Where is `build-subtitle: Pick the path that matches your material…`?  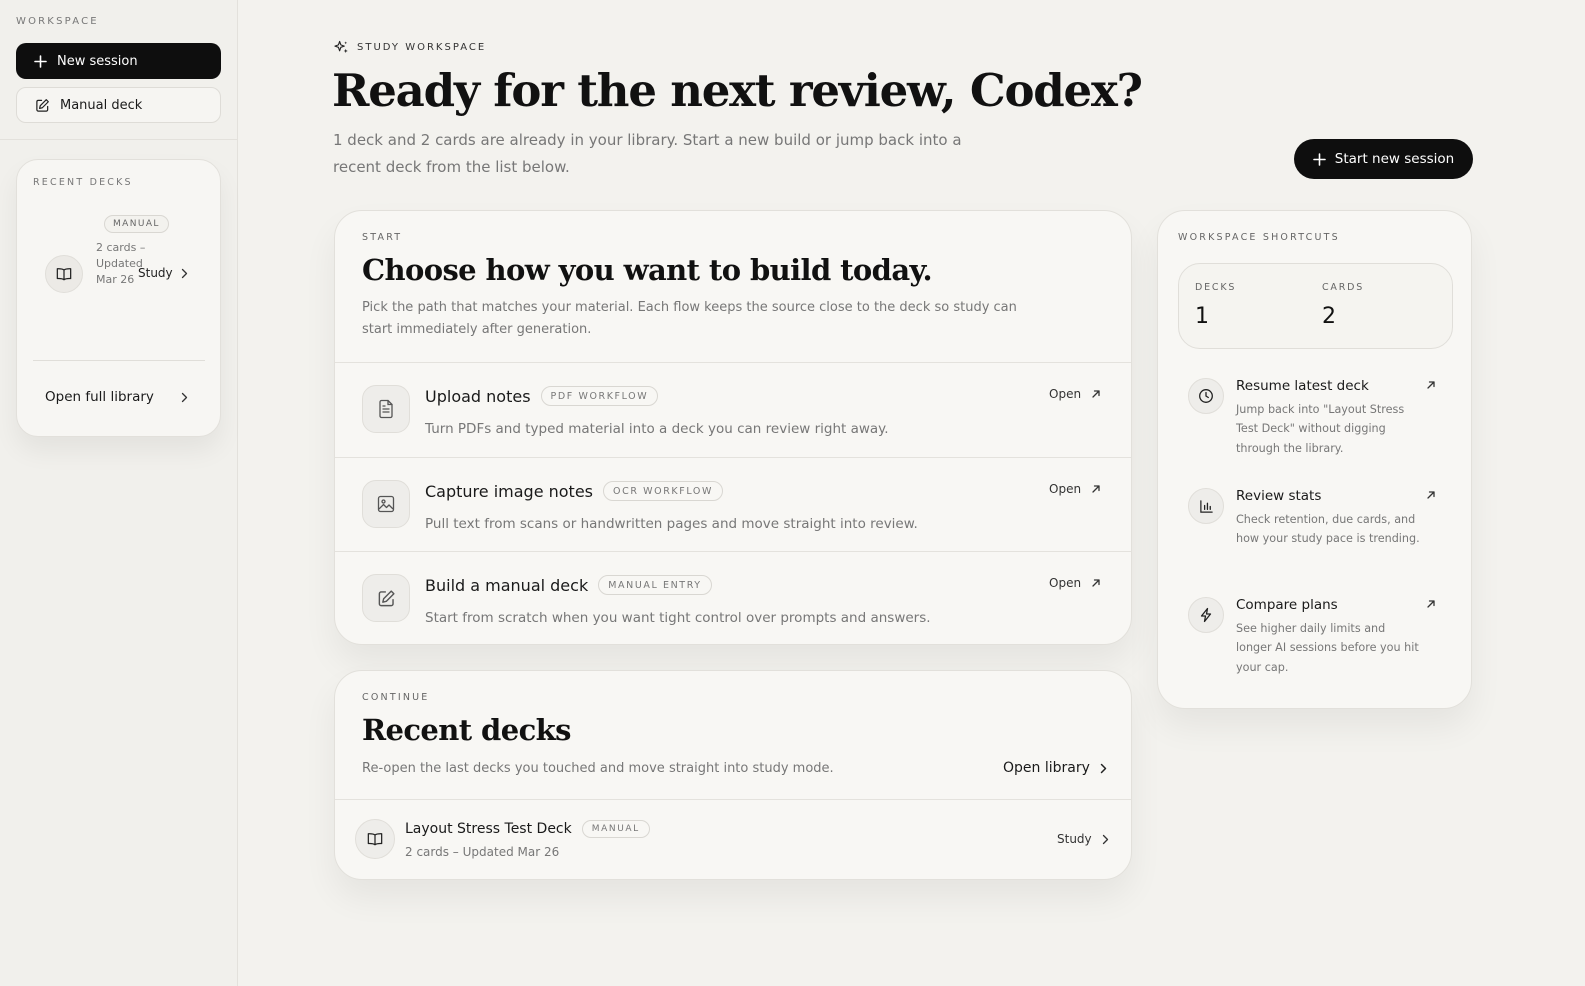 build-subtitle: Pick the path that matches your material… is located at coordinates (689, 318).